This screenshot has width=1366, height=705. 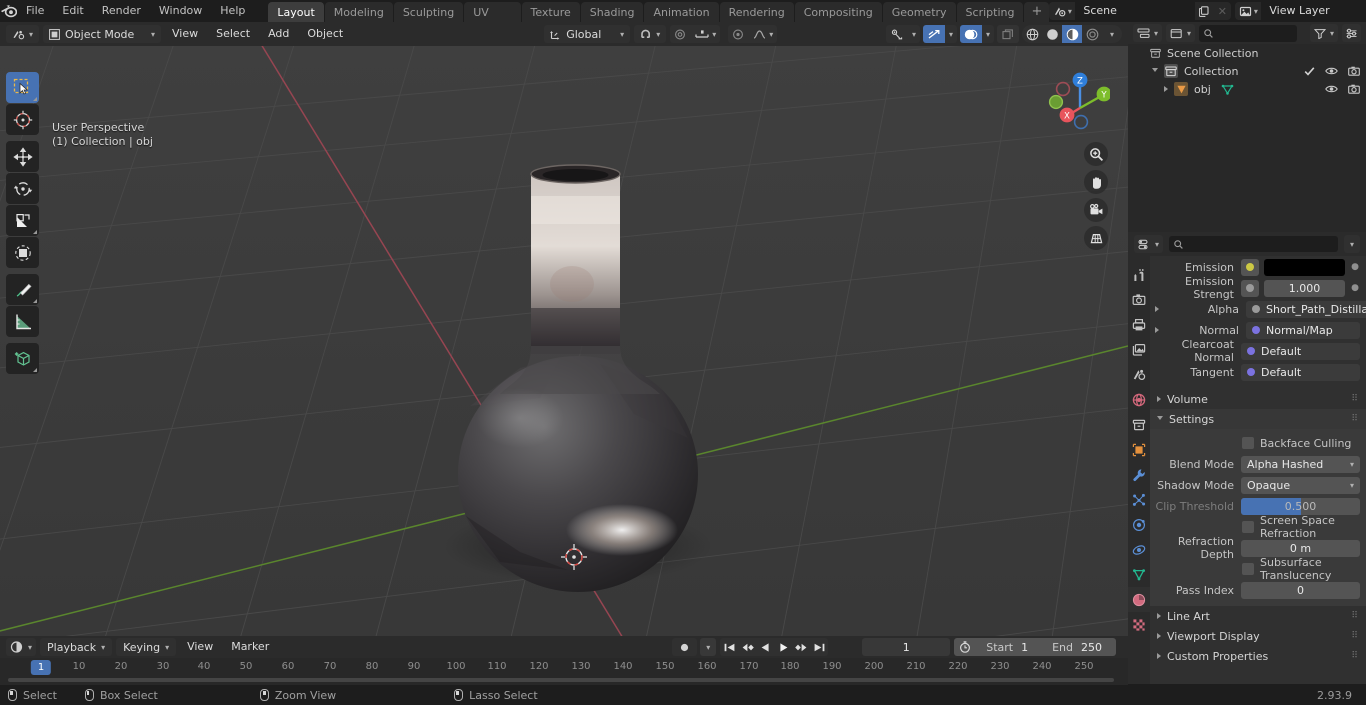 I want to click on screen-space-refraction-checkbox, so click(x=1248, y=527).